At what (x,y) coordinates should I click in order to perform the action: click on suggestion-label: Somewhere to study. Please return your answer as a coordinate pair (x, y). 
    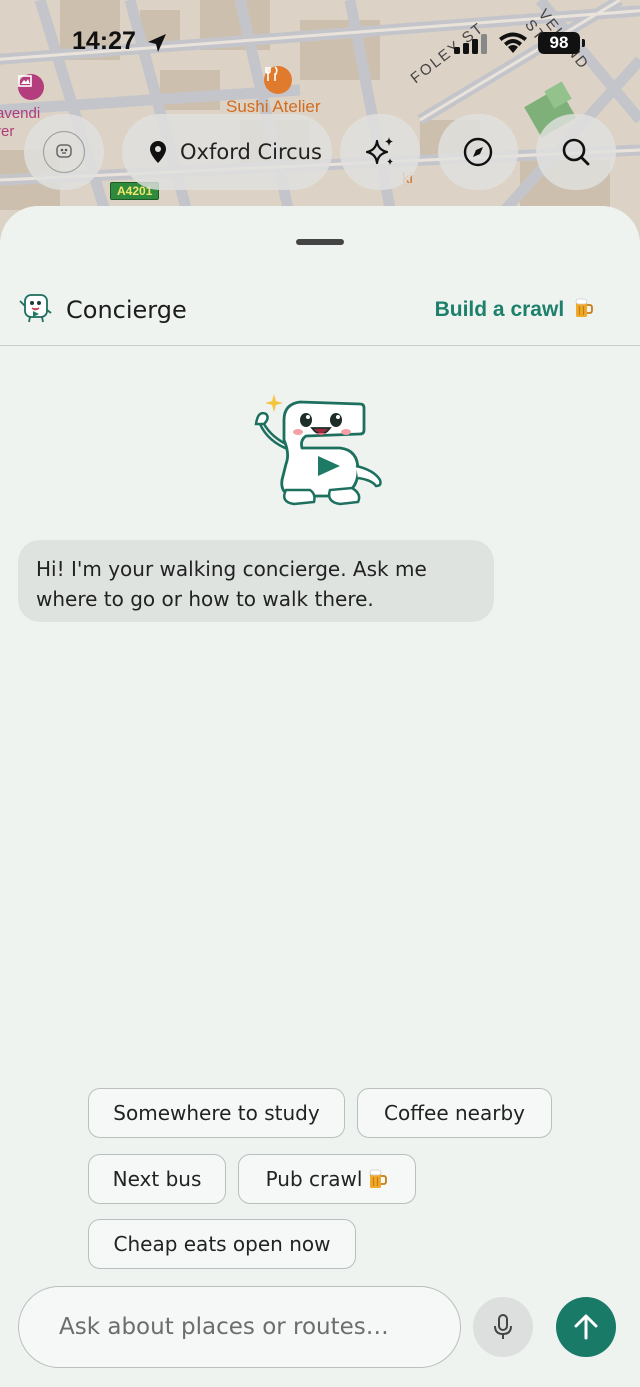
    Looking at the image, I should click on (216, 1113).